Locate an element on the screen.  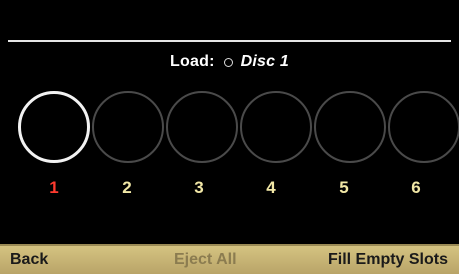
slot-numbers: 1 2 3 4 5 6 is located at coordinates (229, 192).